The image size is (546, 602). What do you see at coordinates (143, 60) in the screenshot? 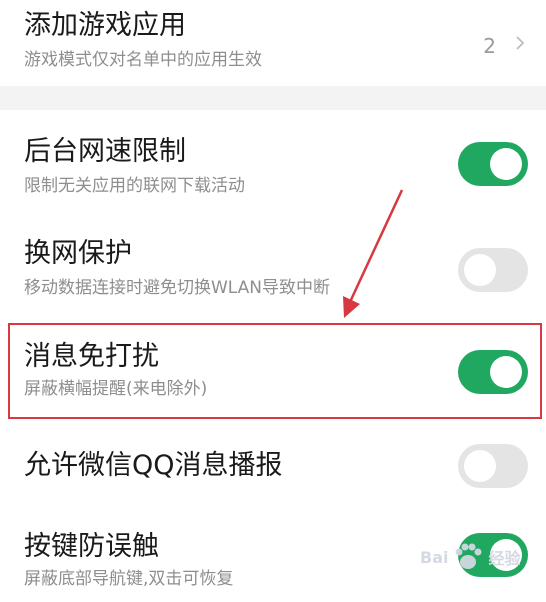
I see `add-game-apps-subtitle: 游戏模式仅对名单中的应用生效` at bounding box center [143, 60].